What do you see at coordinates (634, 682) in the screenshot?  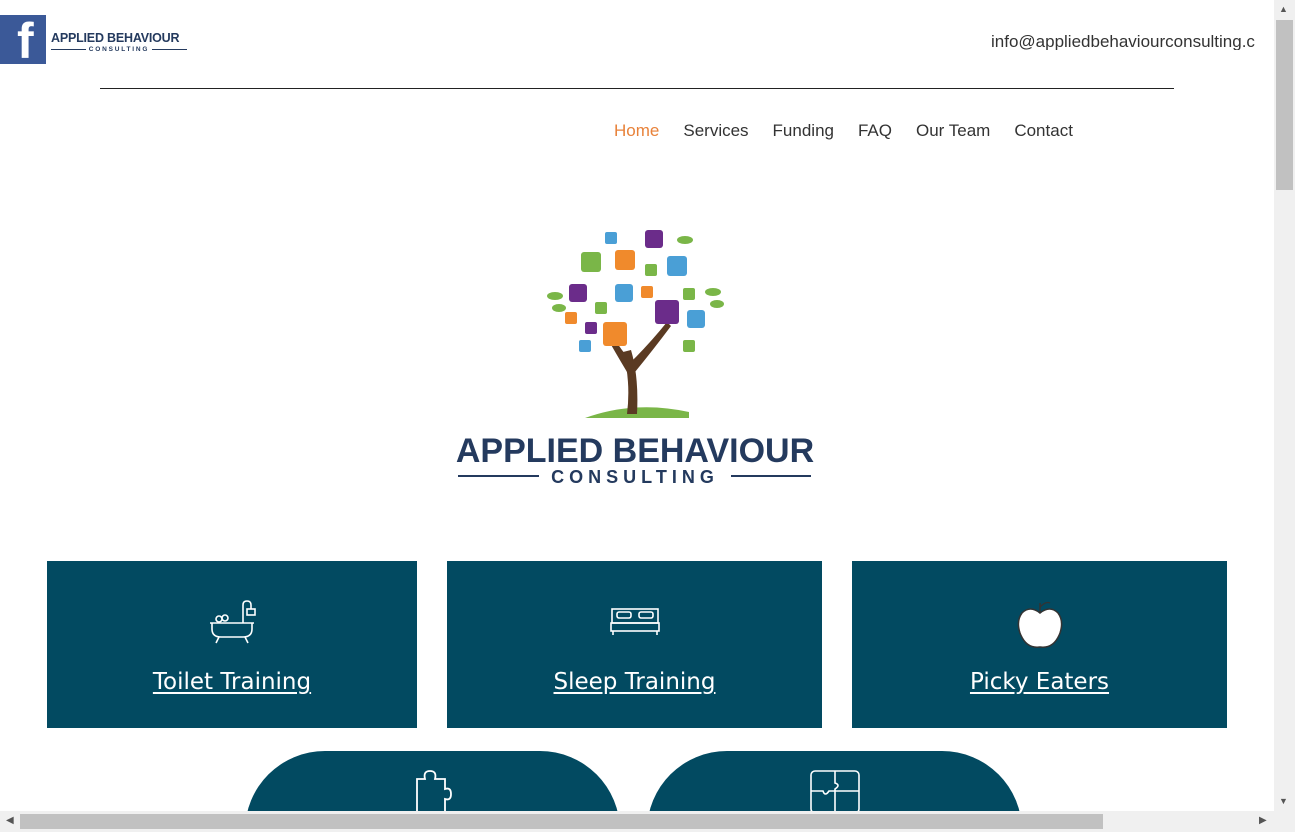 I see `card-label: Sleep Training` at bounding box center [634, 682].